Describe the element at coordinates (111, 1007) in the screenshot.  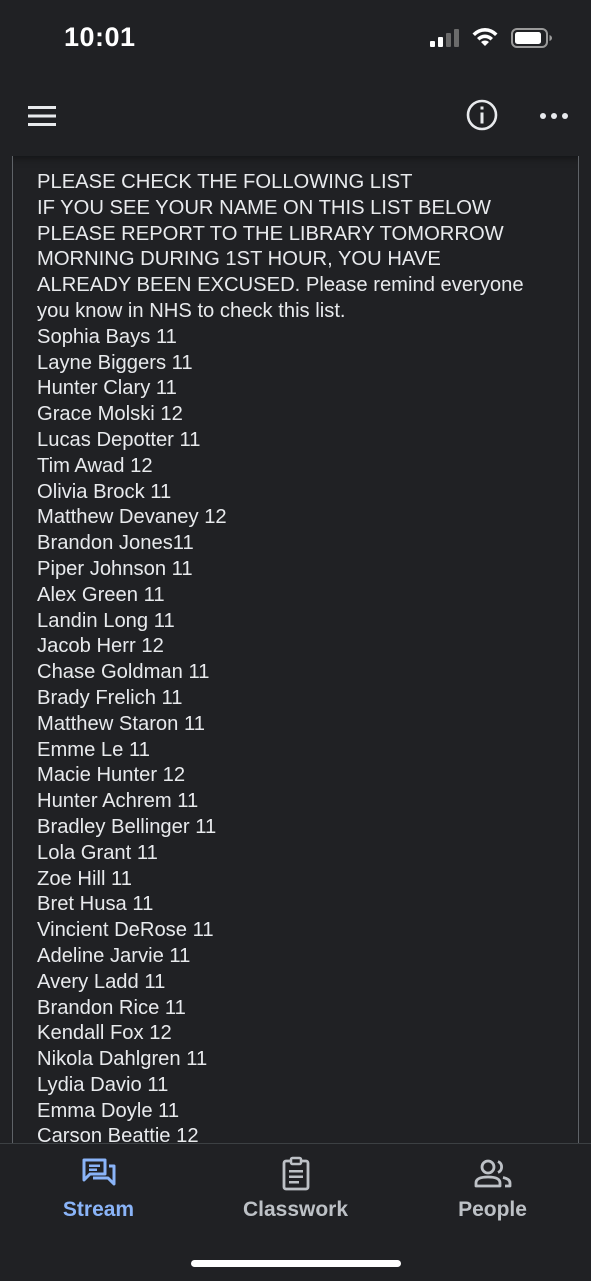
I see `student-name-item: Brandon Rice 11` at that location.